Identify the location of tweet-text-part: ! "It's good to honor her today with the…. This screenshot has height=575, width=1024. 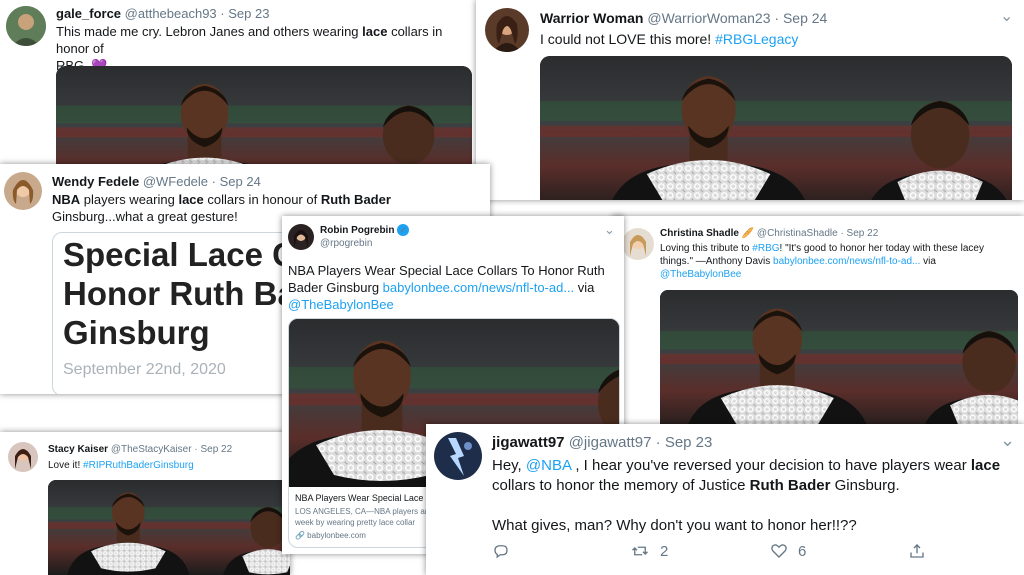
(881, 248).